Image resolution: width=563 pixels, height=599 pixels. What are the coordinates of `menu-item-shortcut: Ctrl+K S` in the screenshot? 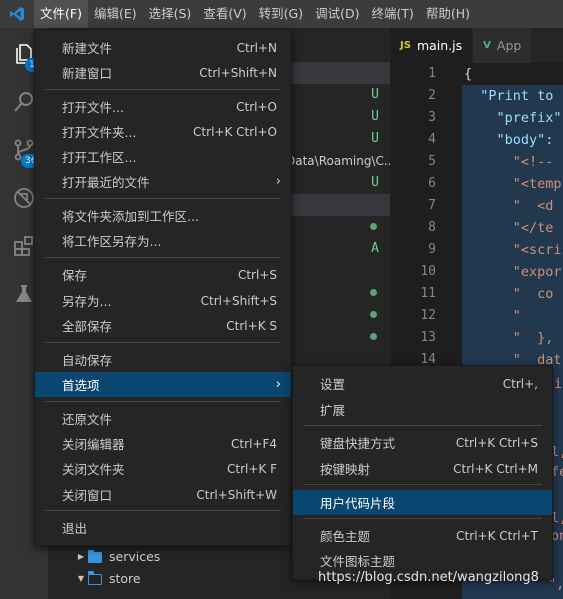 It's located at (251, 325).